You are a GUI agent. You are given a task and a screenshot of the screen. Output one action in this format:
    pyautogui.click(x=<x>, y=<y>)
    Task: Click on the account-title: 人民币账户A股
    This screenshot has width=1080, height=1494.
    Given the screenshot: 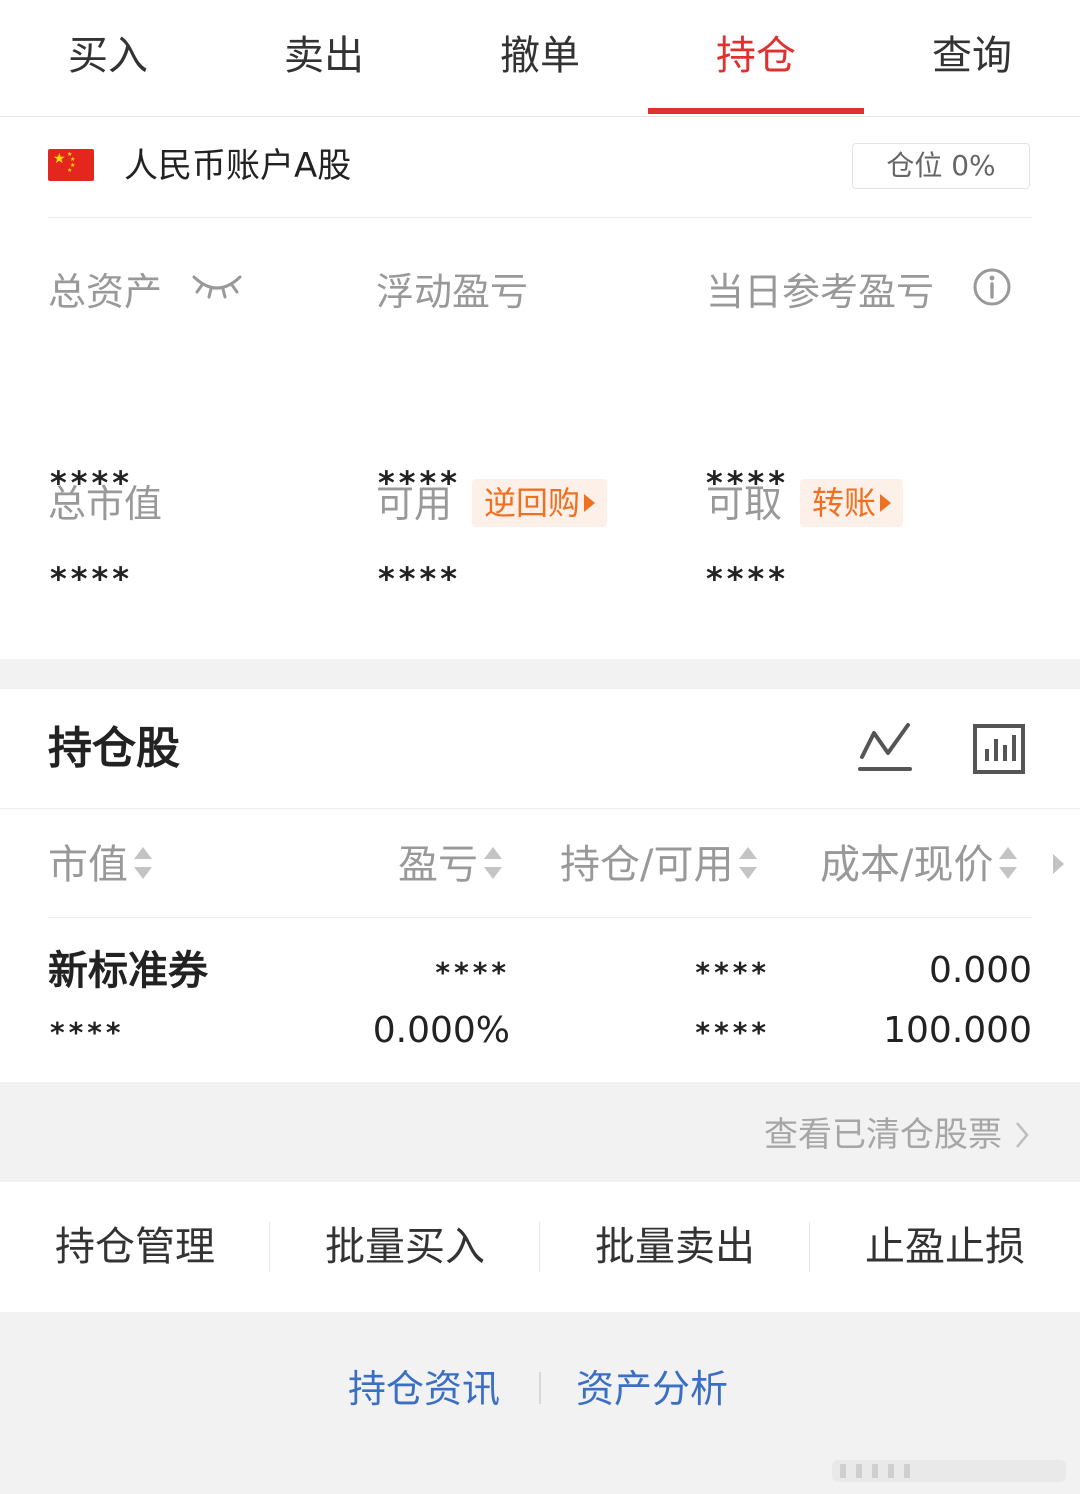 What is the action you would take?
    pyautogui.click(x=237, y=166)
    